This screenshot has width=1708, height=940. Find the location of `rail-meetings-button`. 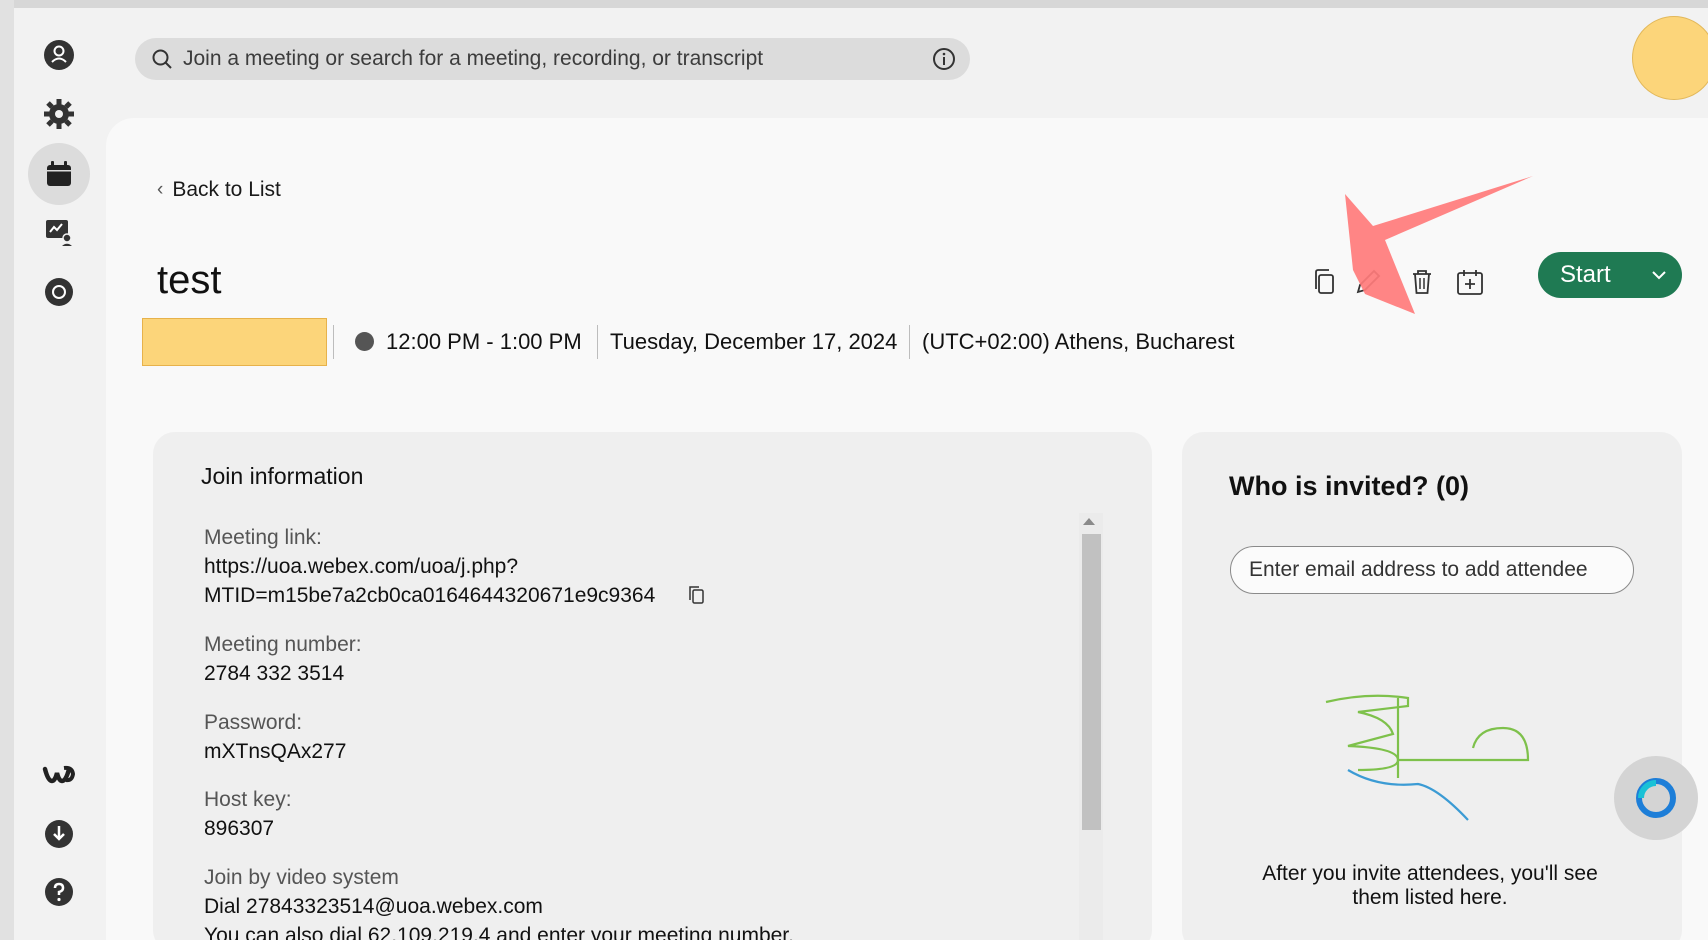

rail-meetings-button is located at coordinates (59, 174).